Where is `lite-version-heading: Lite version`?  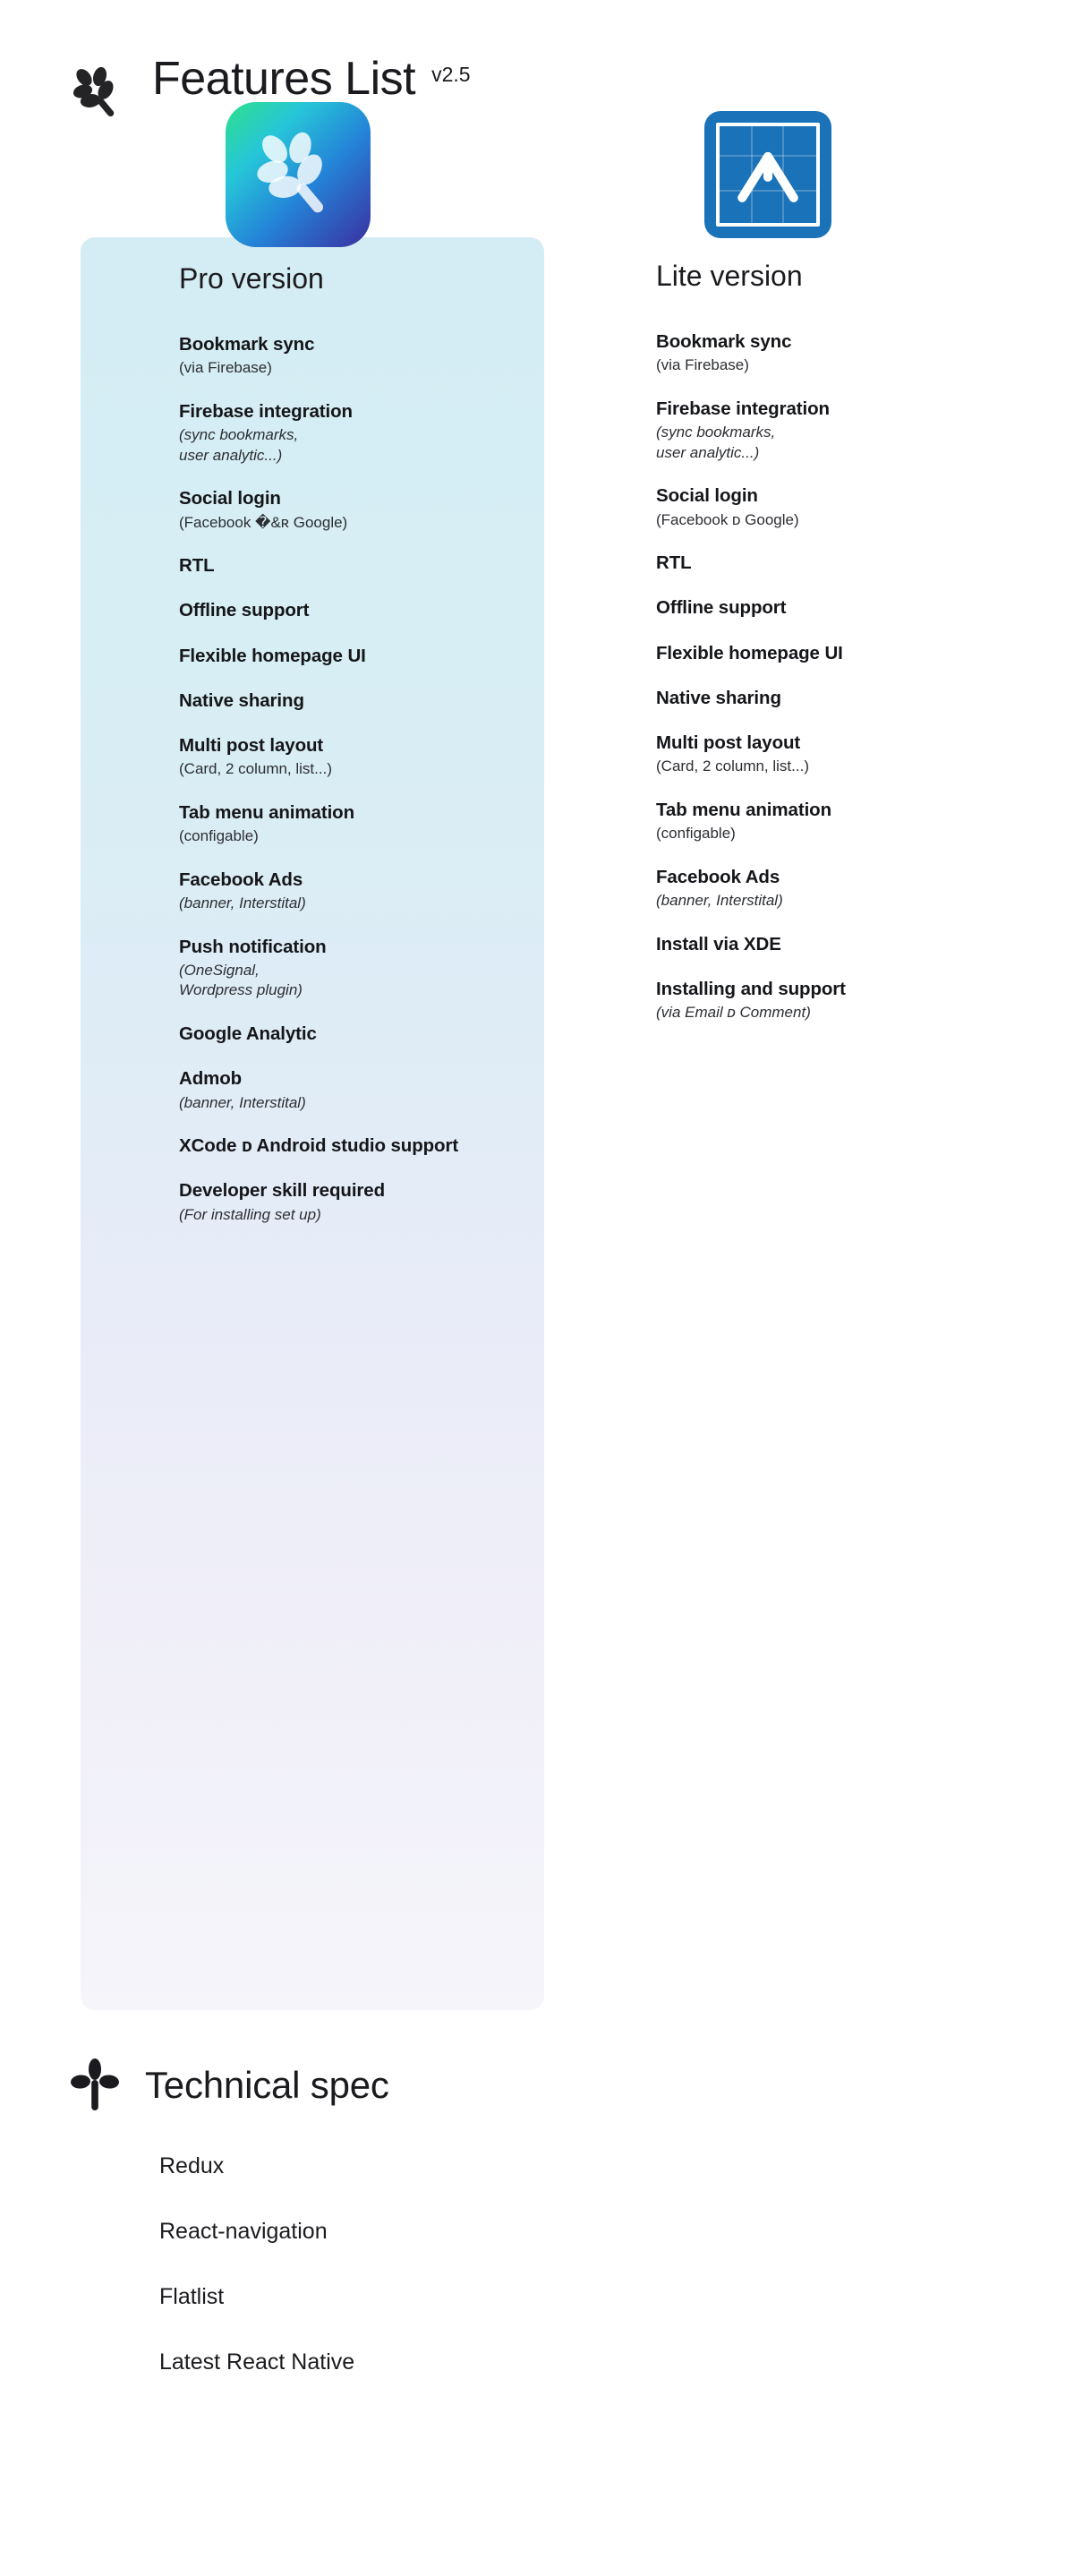
lite-version-heading: Lite version is located at coordinates (729, 276).